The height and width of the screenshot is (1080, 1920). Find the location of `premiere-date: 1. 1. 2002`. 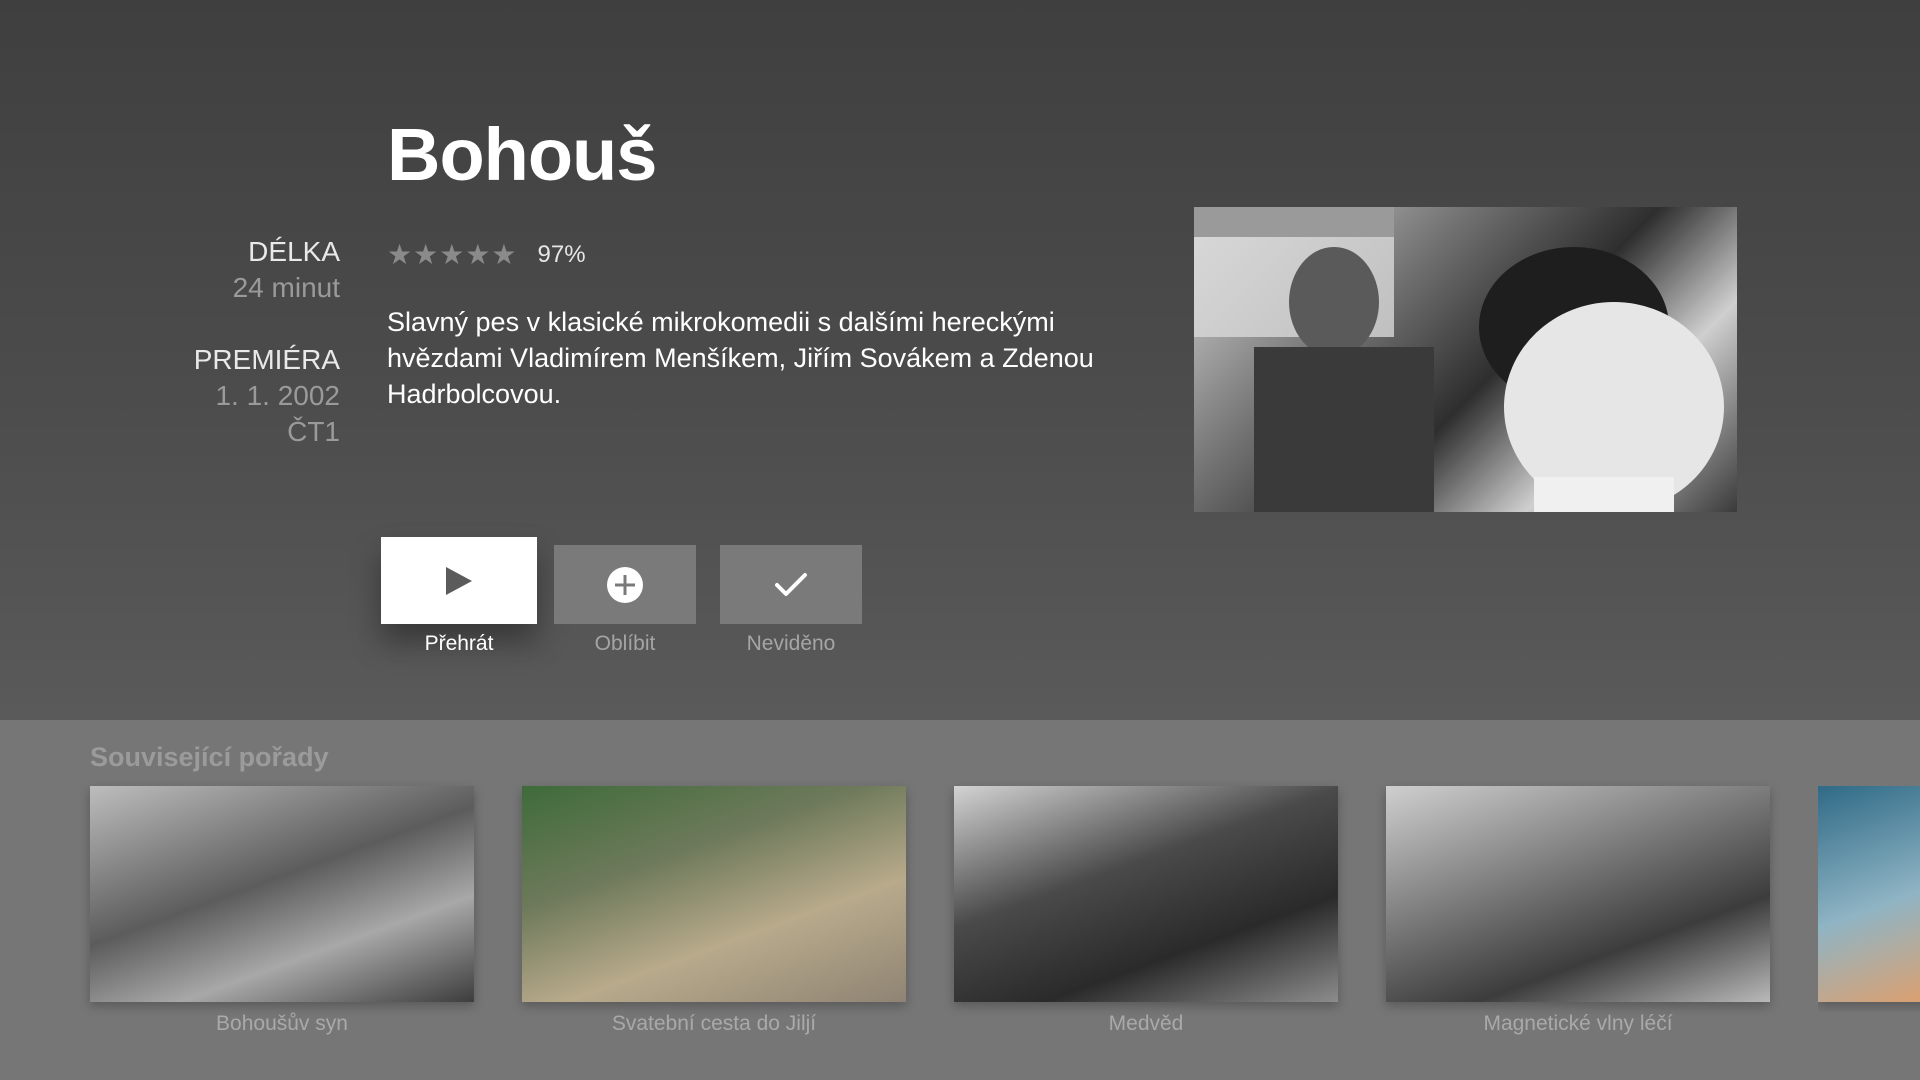

premiere-date: 1. 1. 2002 is located at coordinates (277, 395).